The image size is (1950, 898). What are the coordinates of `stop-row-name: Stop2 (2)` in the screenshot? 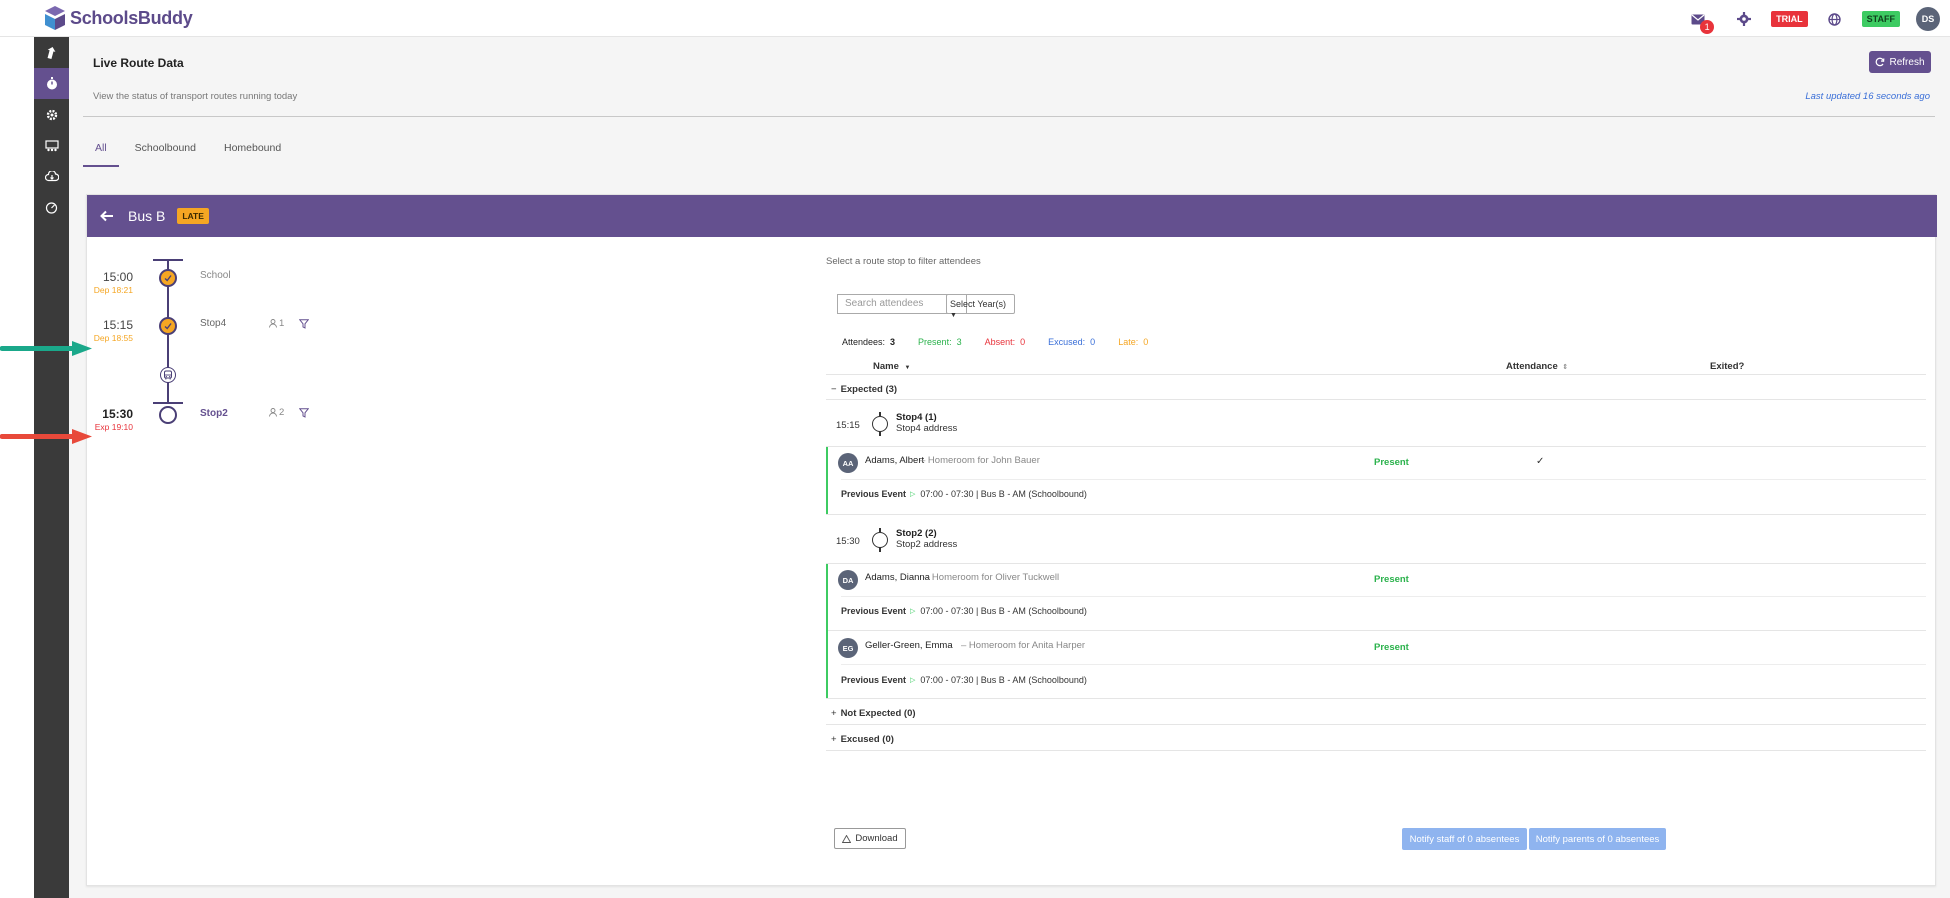 It's located at (916, 533).